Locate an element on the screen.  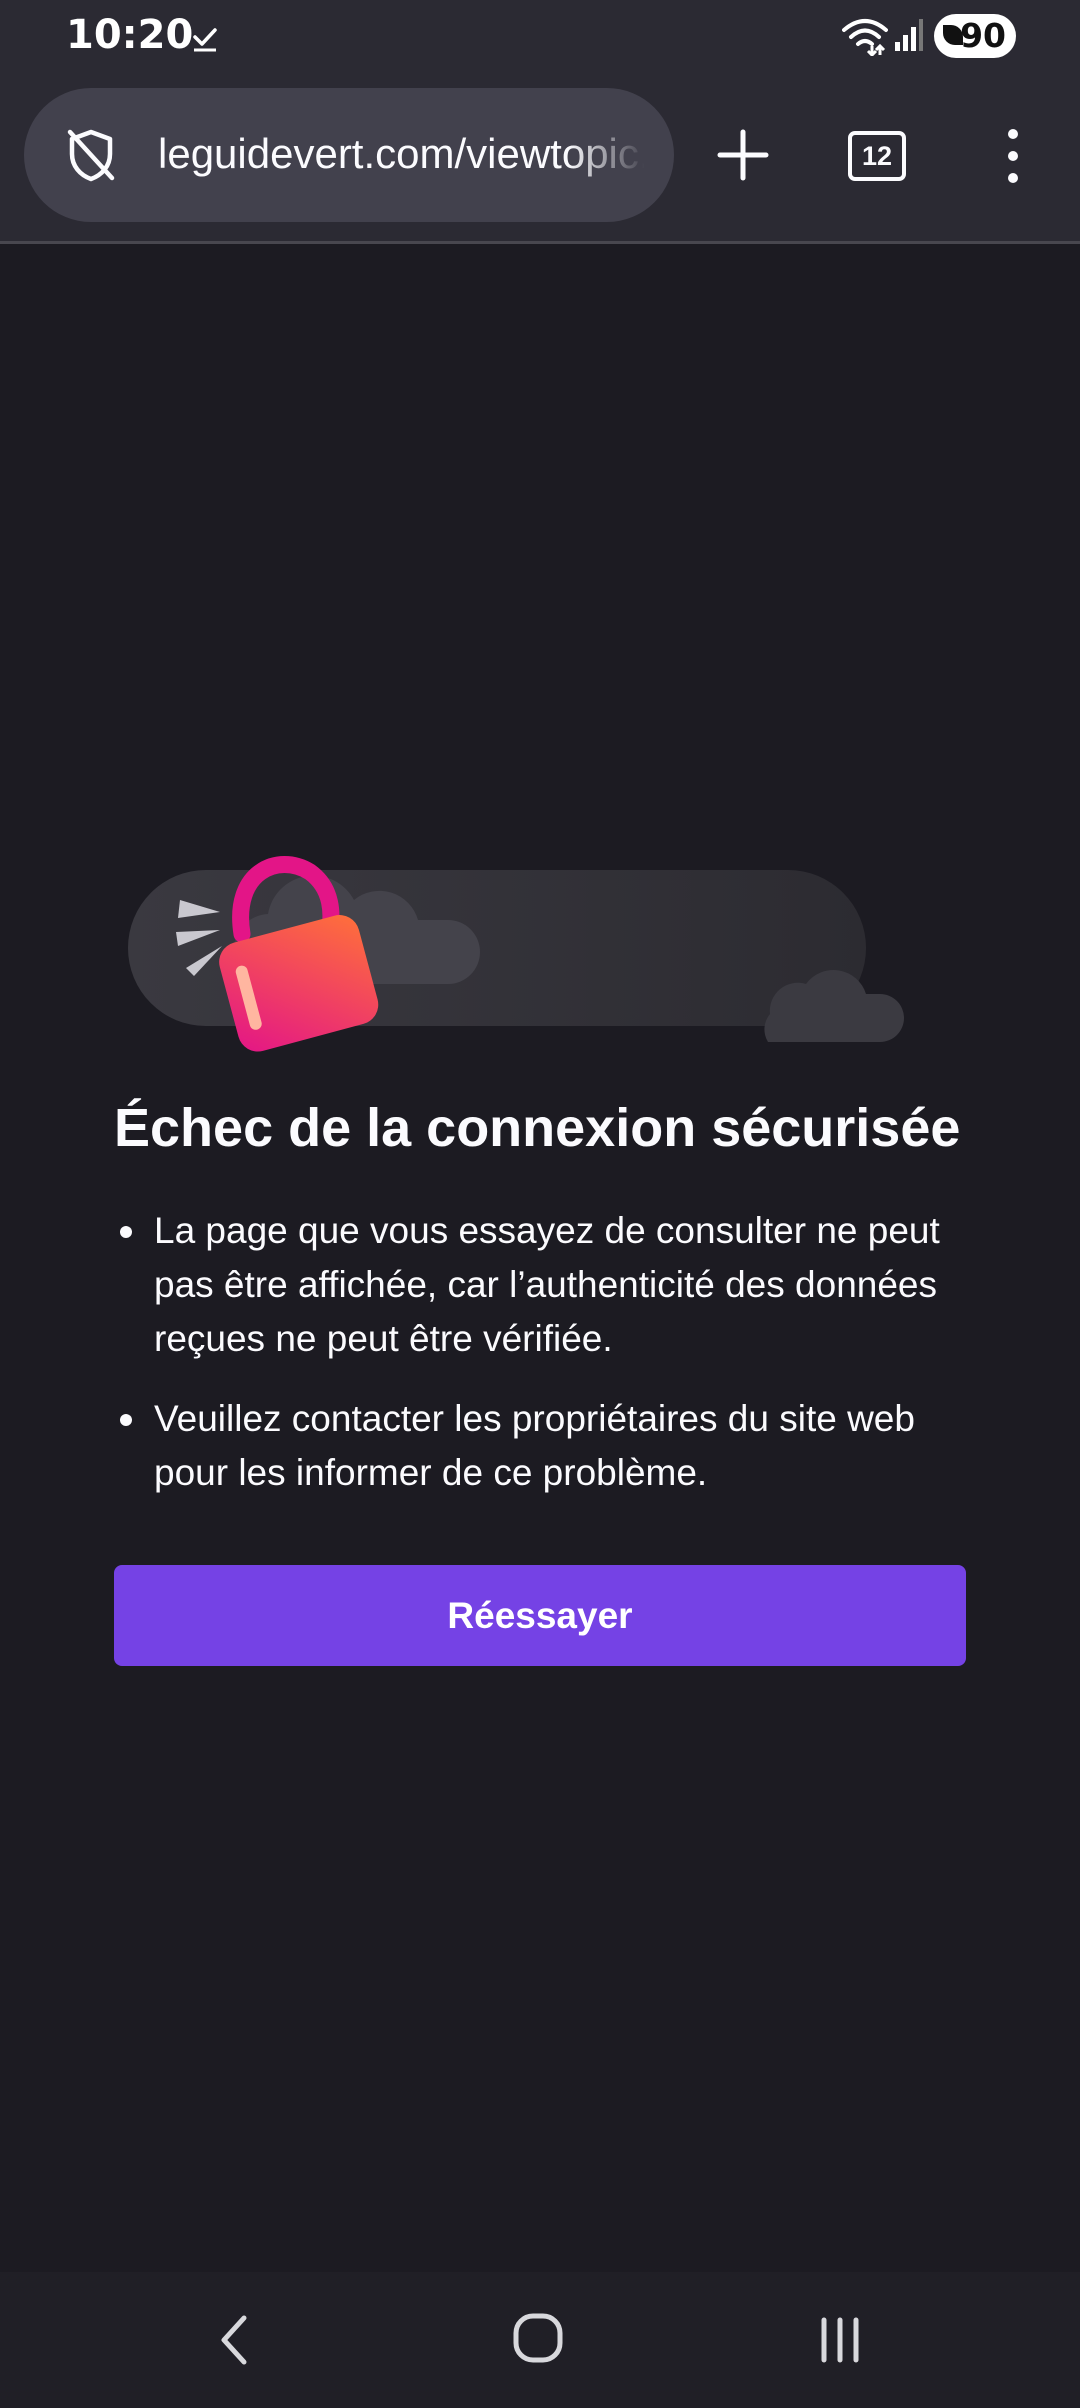
more-menu-button is located at coordinates (1013, 156).